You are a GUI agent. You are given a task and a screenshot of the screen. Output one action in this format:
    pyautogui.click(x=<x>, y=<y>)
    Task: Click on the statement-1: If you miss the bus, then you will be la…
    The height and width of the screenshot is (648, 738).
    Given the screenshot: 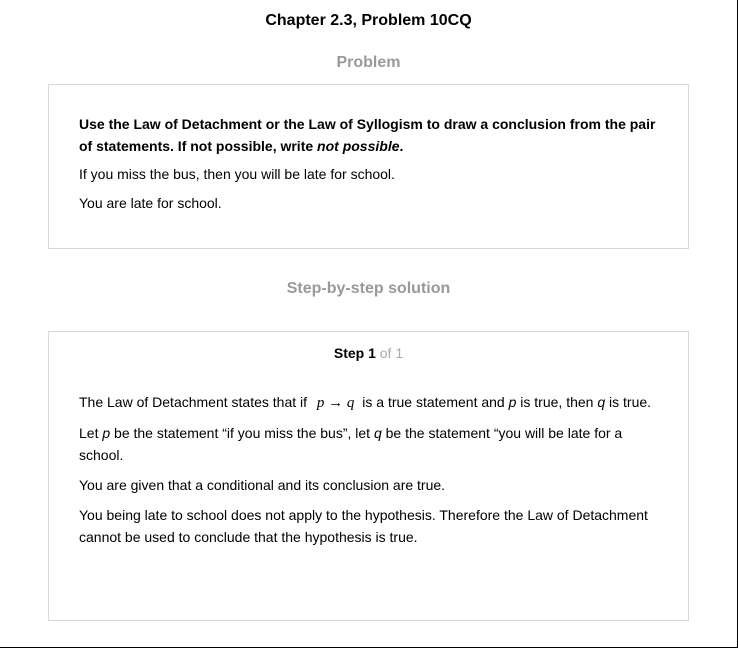 What is the action you would take?
    pyautogui.click(x=237, y=174)
    